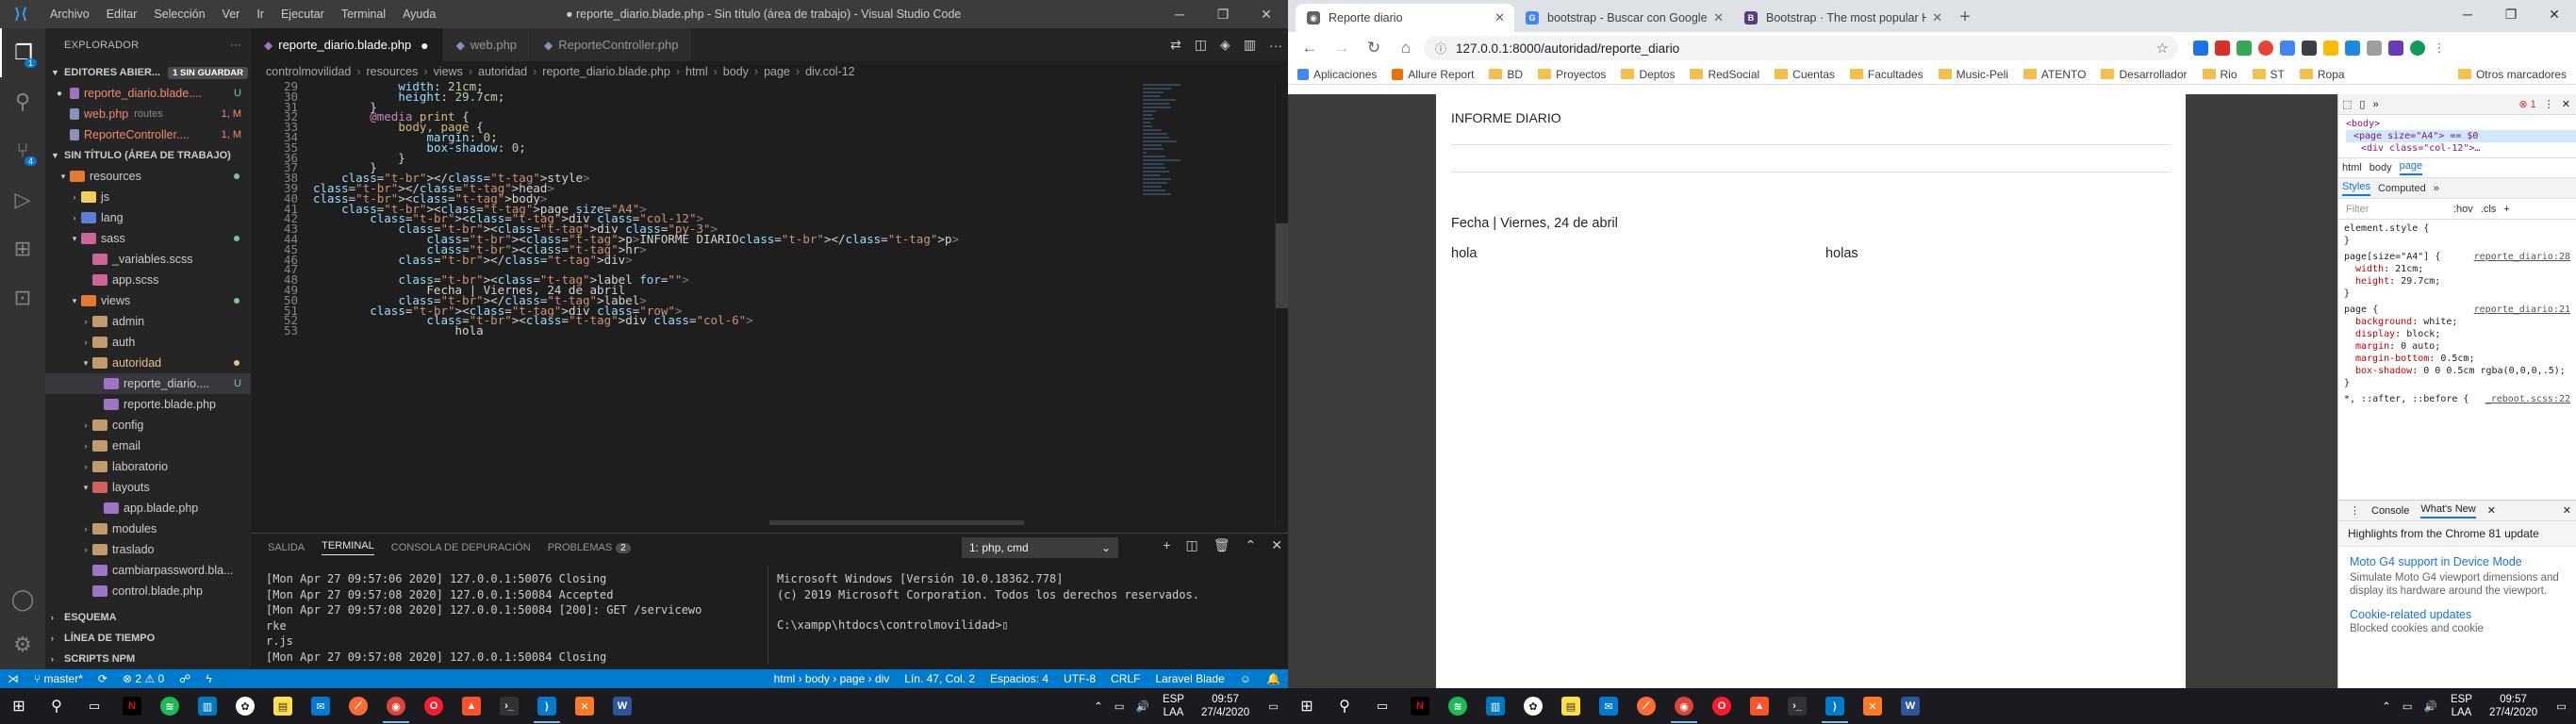 Image resolution: width=2576 pixels, height=724 pixels. I want to click on css-source-link: _reboot.scss:22, so click(2527, 399).